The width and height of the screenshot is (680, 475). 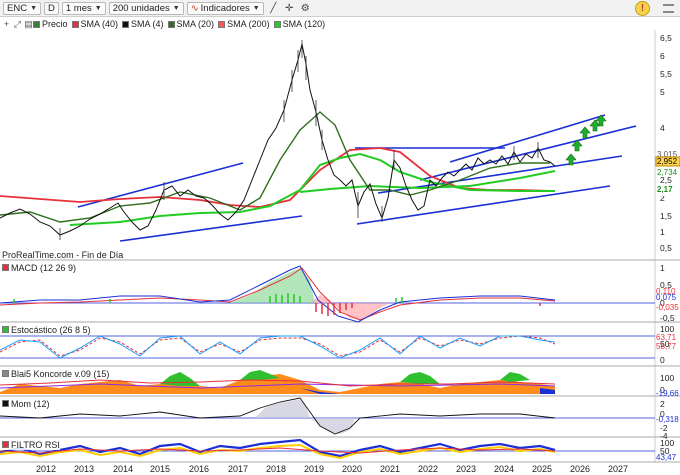 I want to click on year-label: 2019, so click(x=314, y=469).